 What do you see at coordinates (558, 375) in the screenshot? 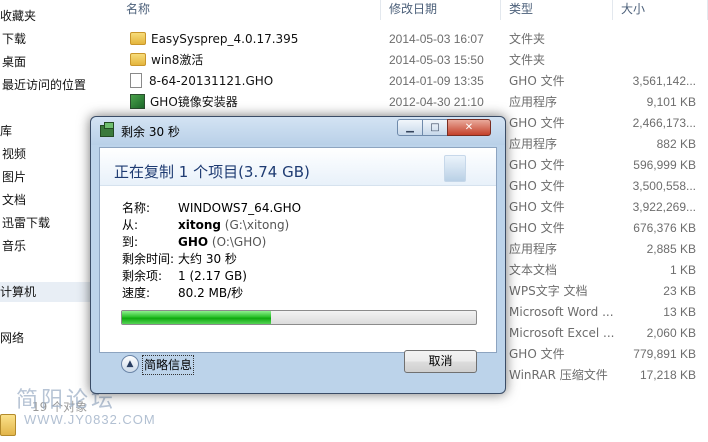
I see `file-type: WinRAR 压缩文件` at bounding box center [558, 375].